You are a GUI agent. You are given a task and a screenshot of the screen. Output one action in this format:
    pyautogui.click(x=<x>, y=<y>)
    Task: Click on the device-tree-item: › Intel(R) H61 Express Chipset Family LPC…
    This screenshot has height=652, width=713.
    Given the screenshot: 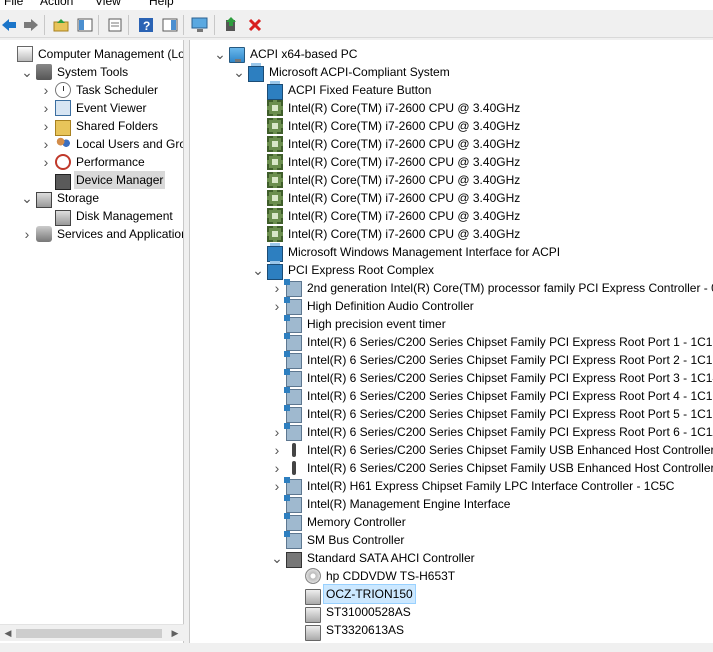 What is the action you would take?
    pyautogui.click(x=473, y=486)
    